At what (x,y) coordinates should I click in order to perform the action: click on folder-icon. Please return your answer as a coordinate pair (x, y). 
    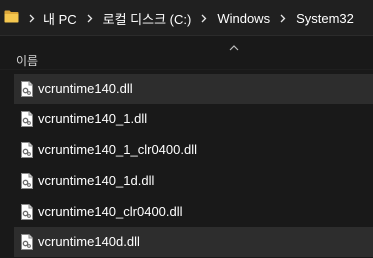
    Looking at the image, I should click on (11, 16).